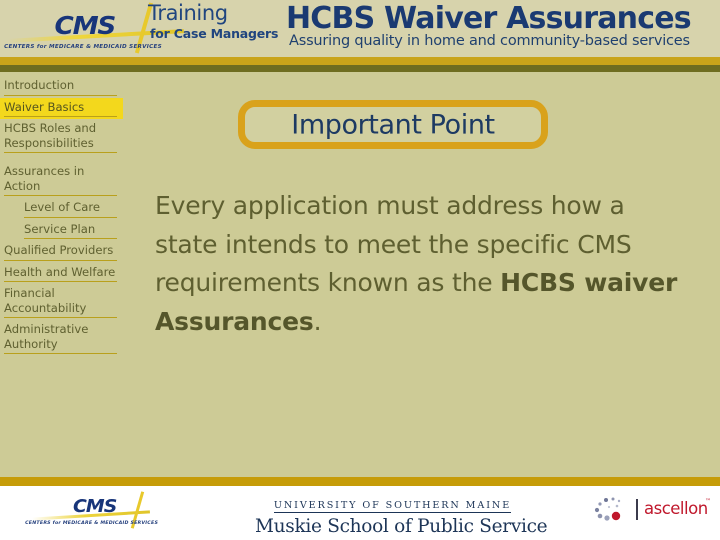  What do you see at coordinates (607, 509) in the screenshot?
I see `ascellon-dots-icon` at bounding box center [607, 509].